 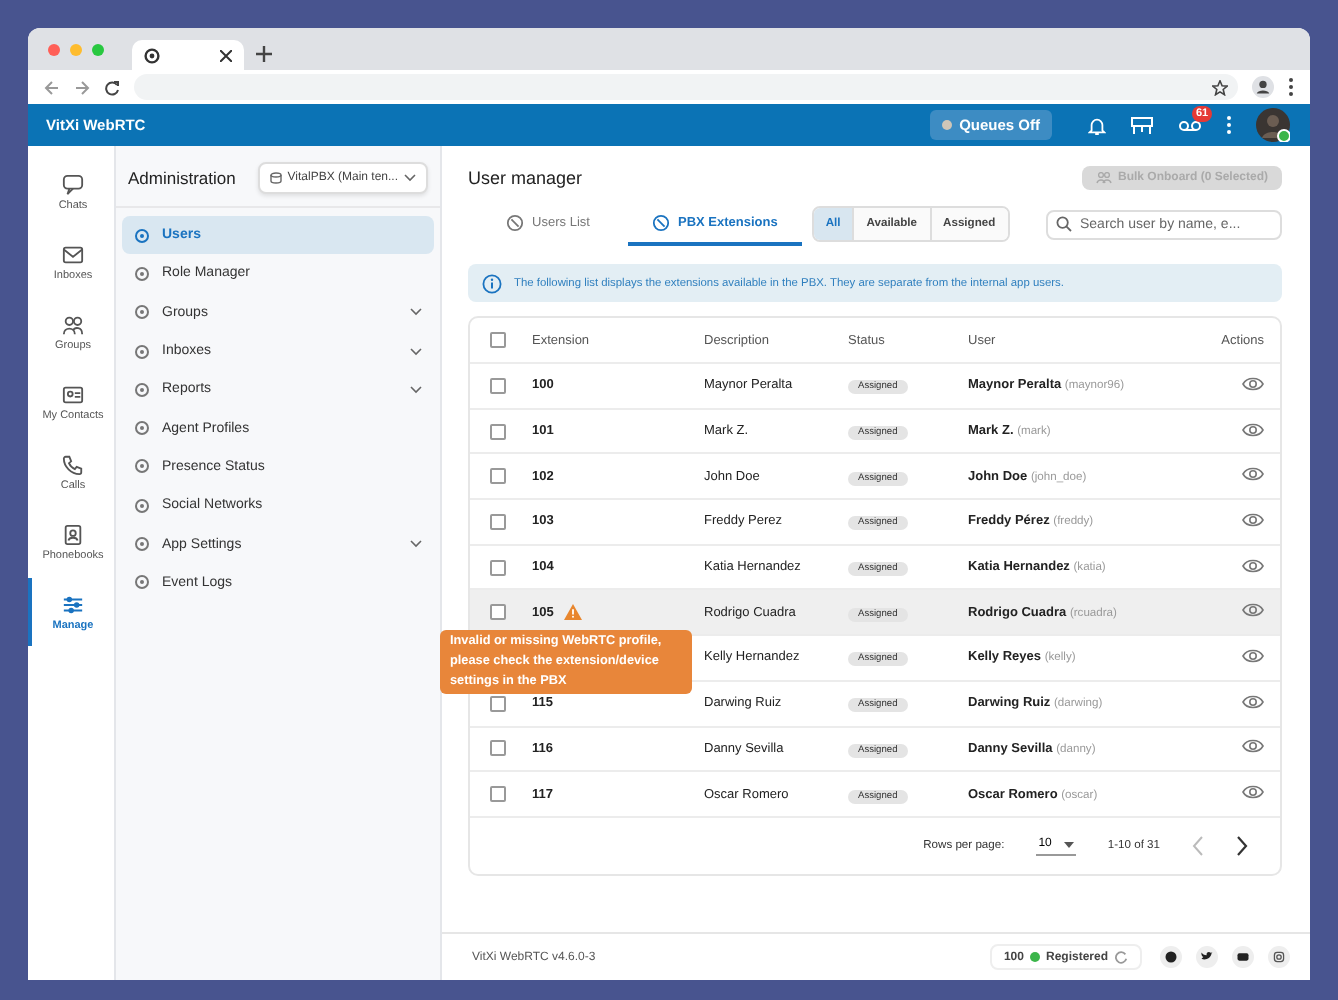 I want to click on section-title: Administration, so click(x=182, y=178).